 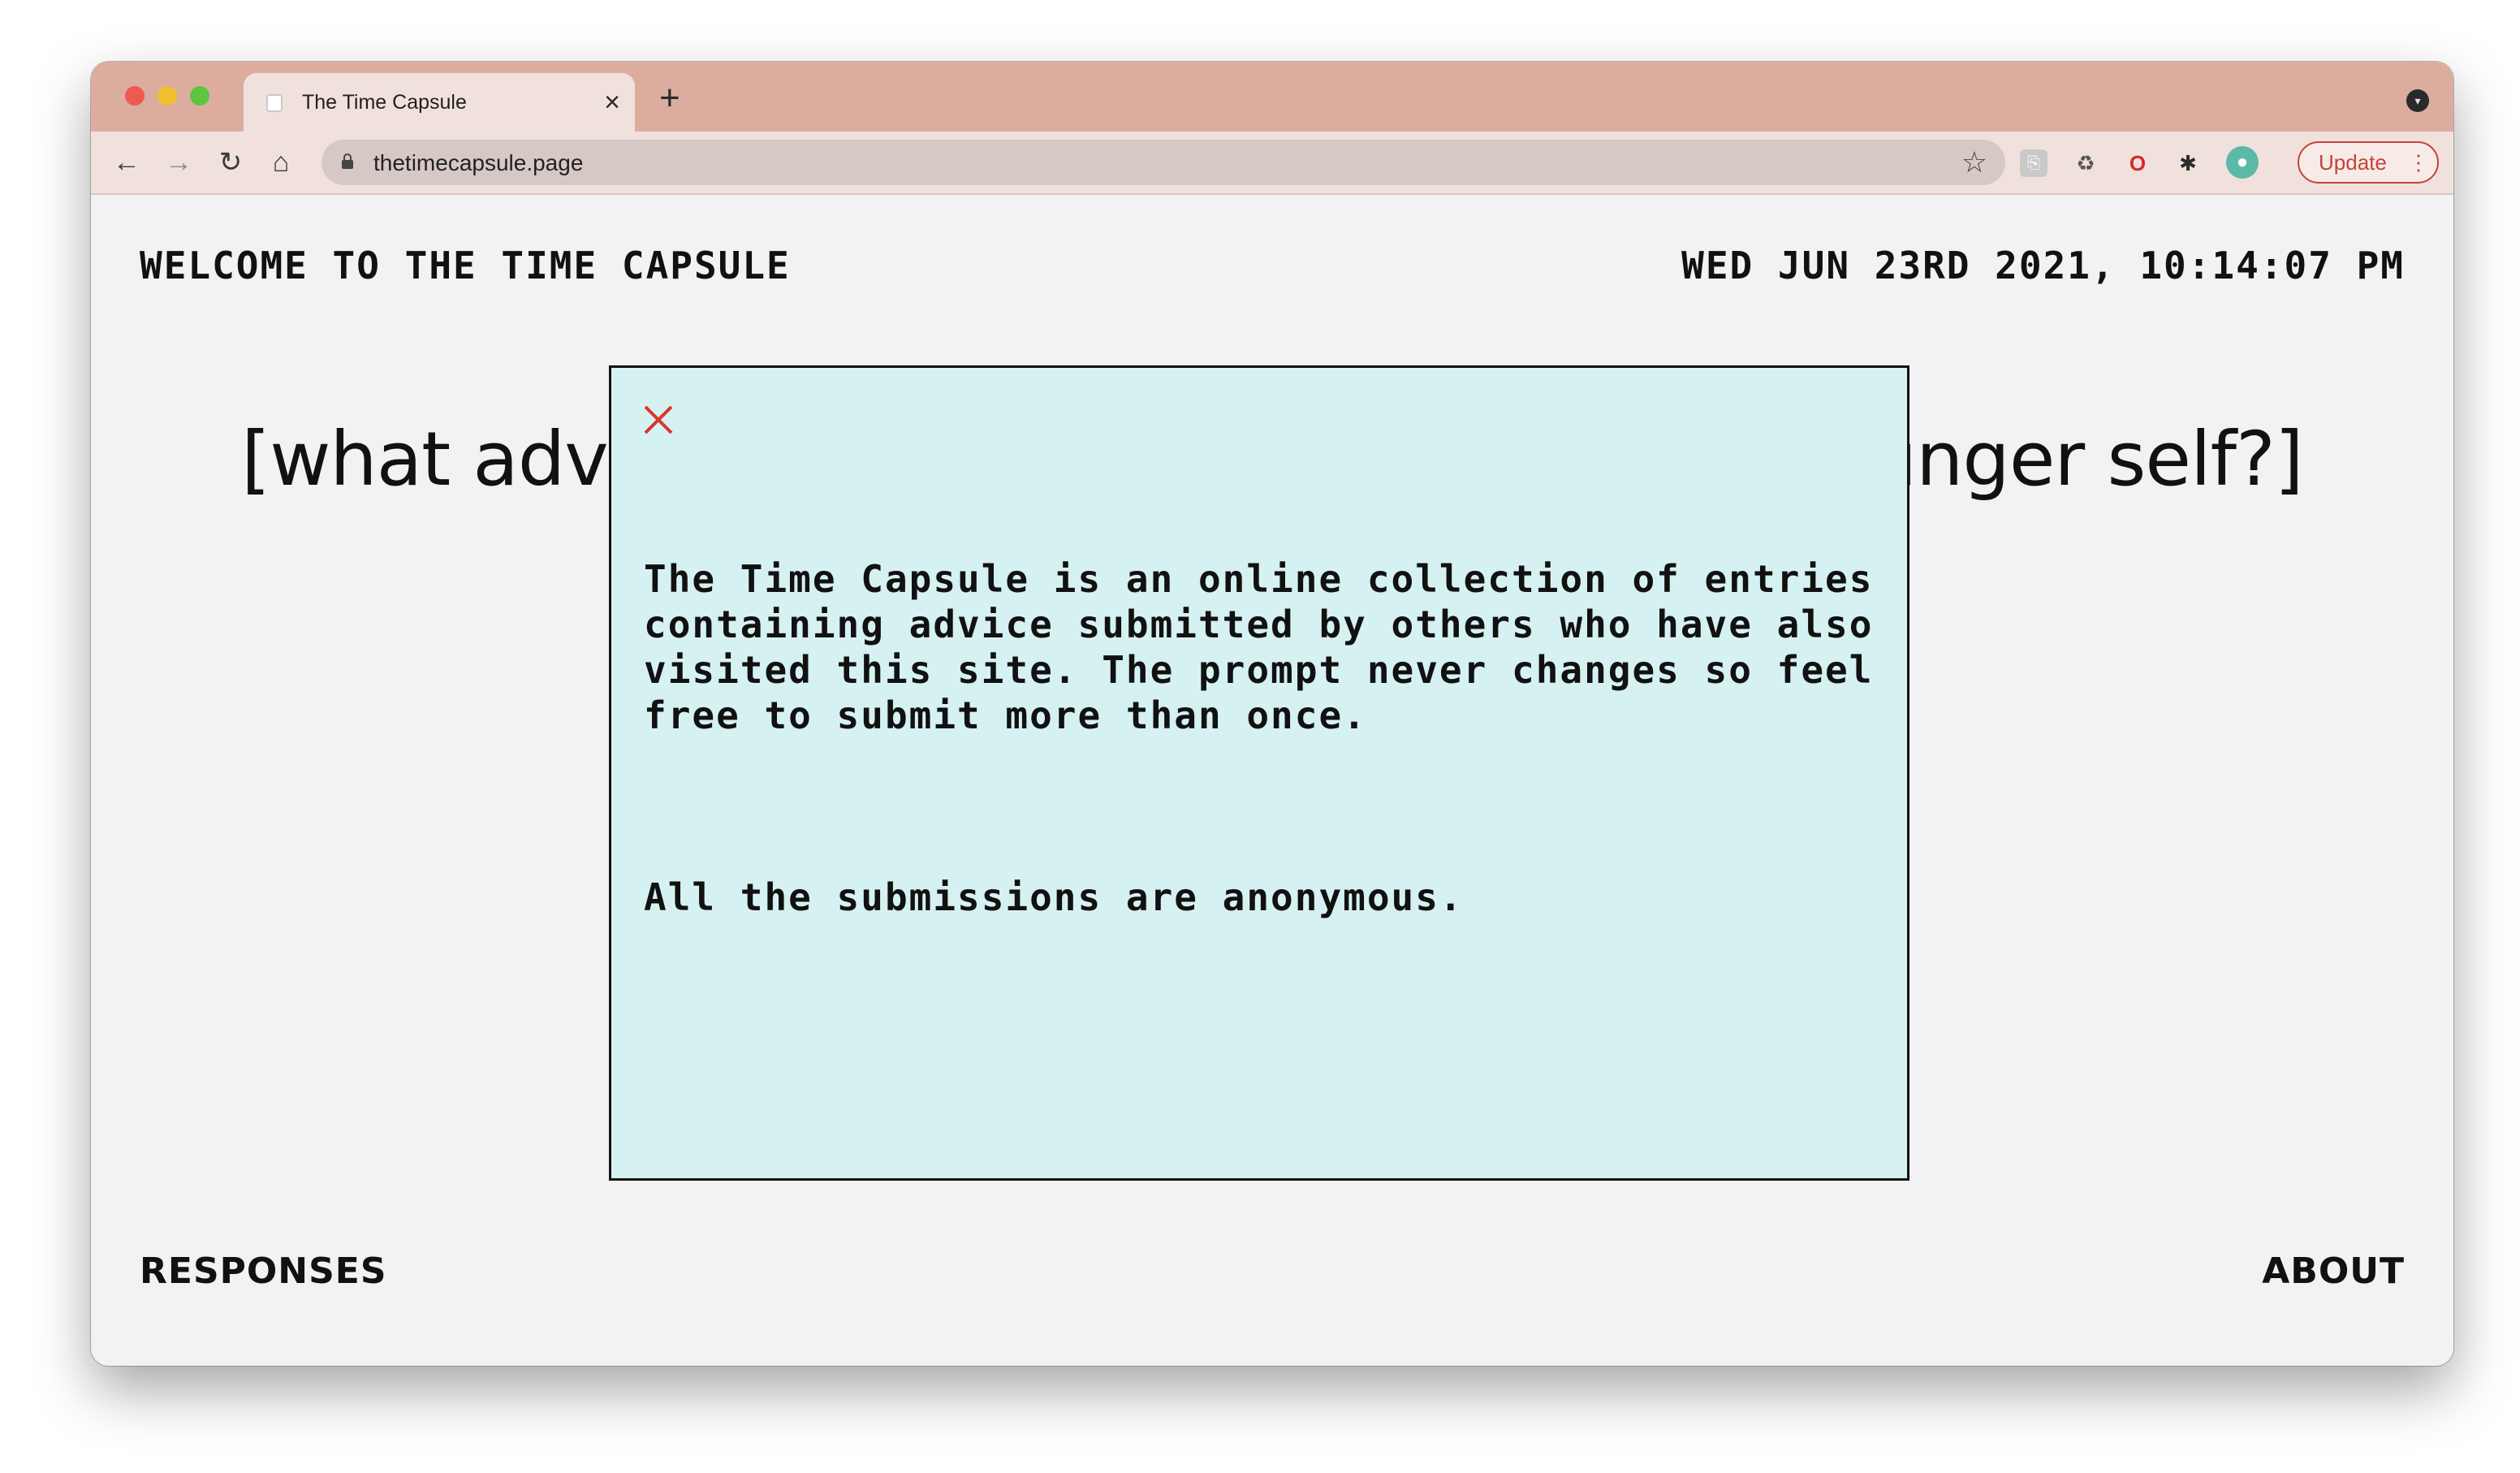 I want to click on responses-link: RESPONSES, so click(x=263, y=1272).